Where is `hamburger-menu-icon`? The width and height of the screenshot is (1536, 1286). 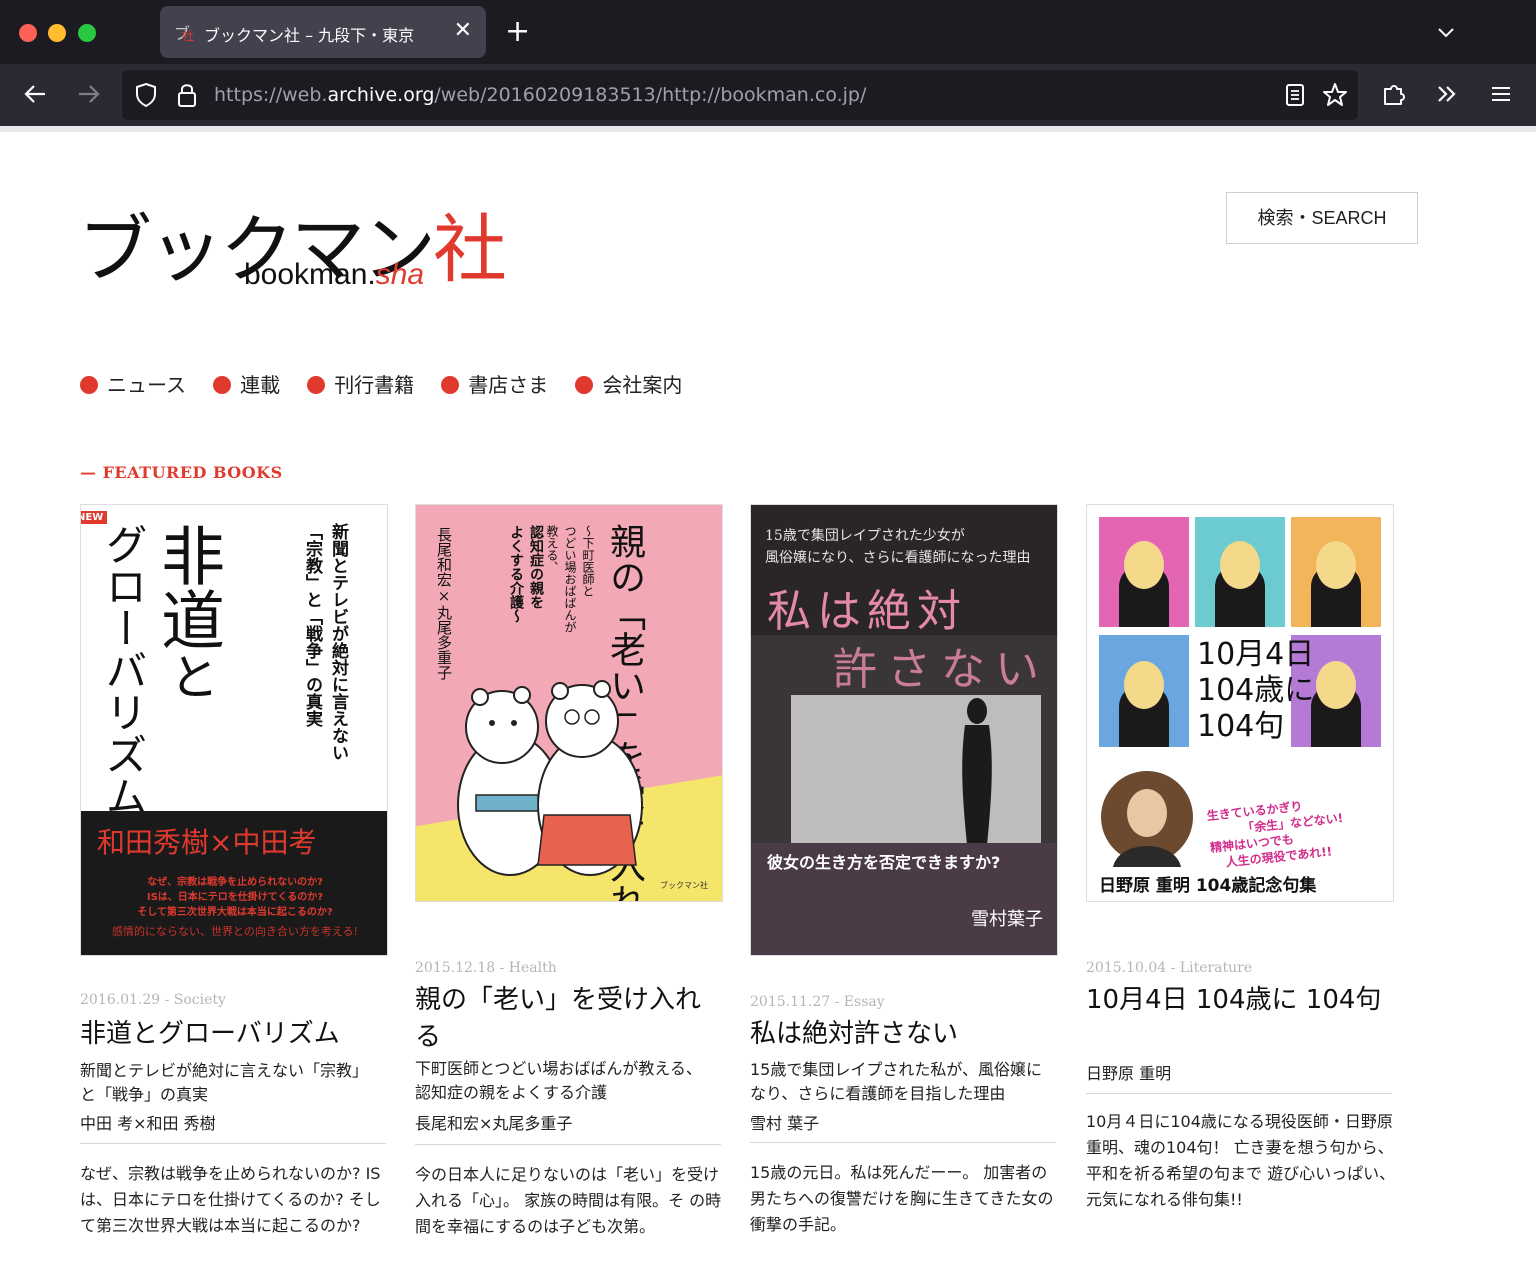 hamburger-menu-icon is located at coordinates (1501, 94).